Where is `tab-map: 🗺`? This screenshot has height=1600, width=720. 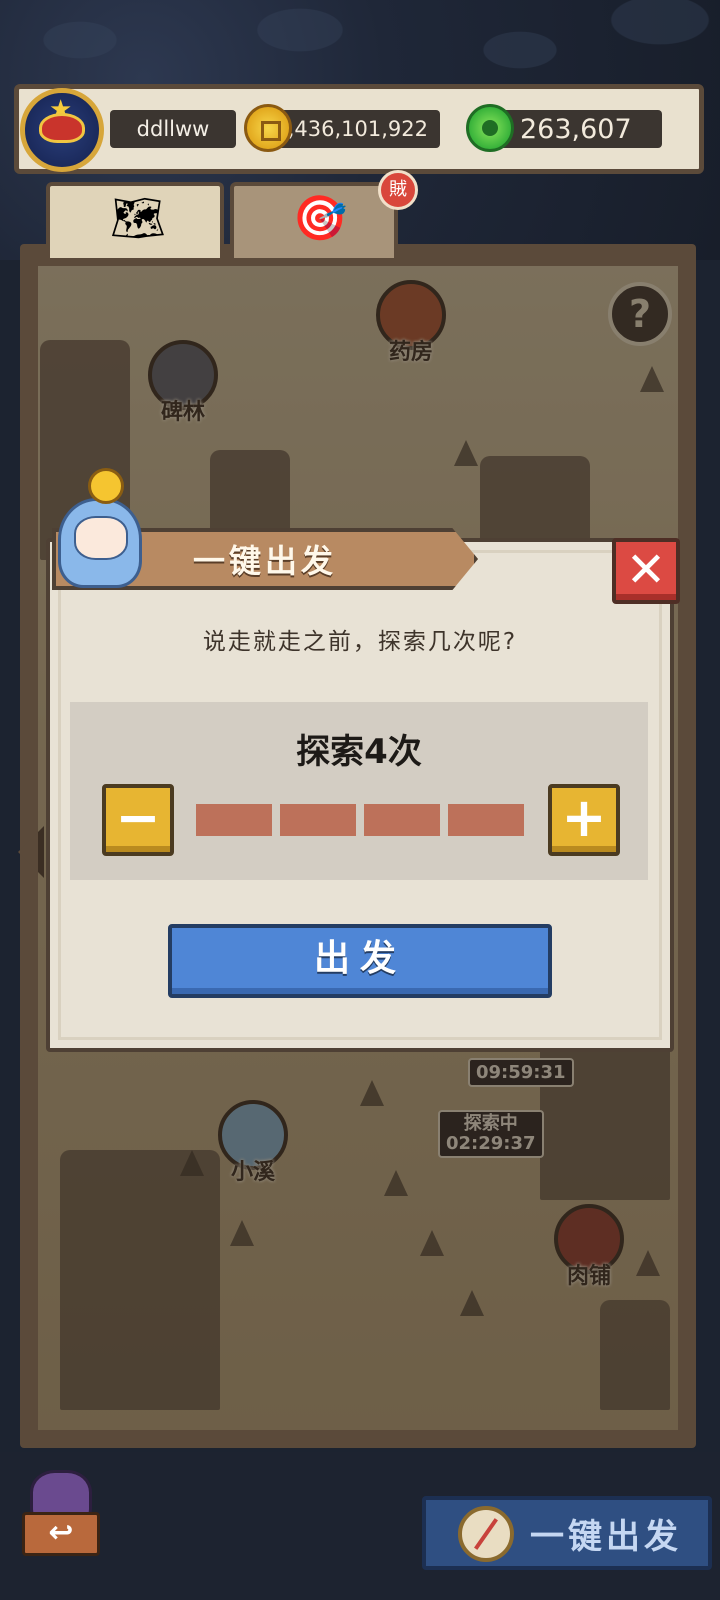
tab-map: 🗺 is located at coordinates (135, 220).